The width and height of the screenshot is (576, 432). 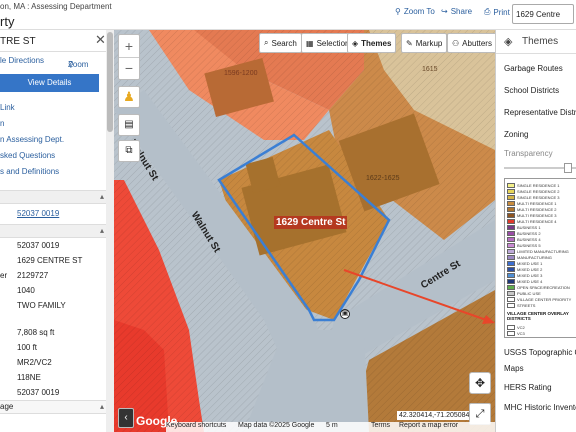 What do you see at coordinates (538, 316) in the screenshot?
I see `legend-overlay-title: VILLAGE CENTER OVERLAY DISTRICTS` at bounding box center [538, 316].